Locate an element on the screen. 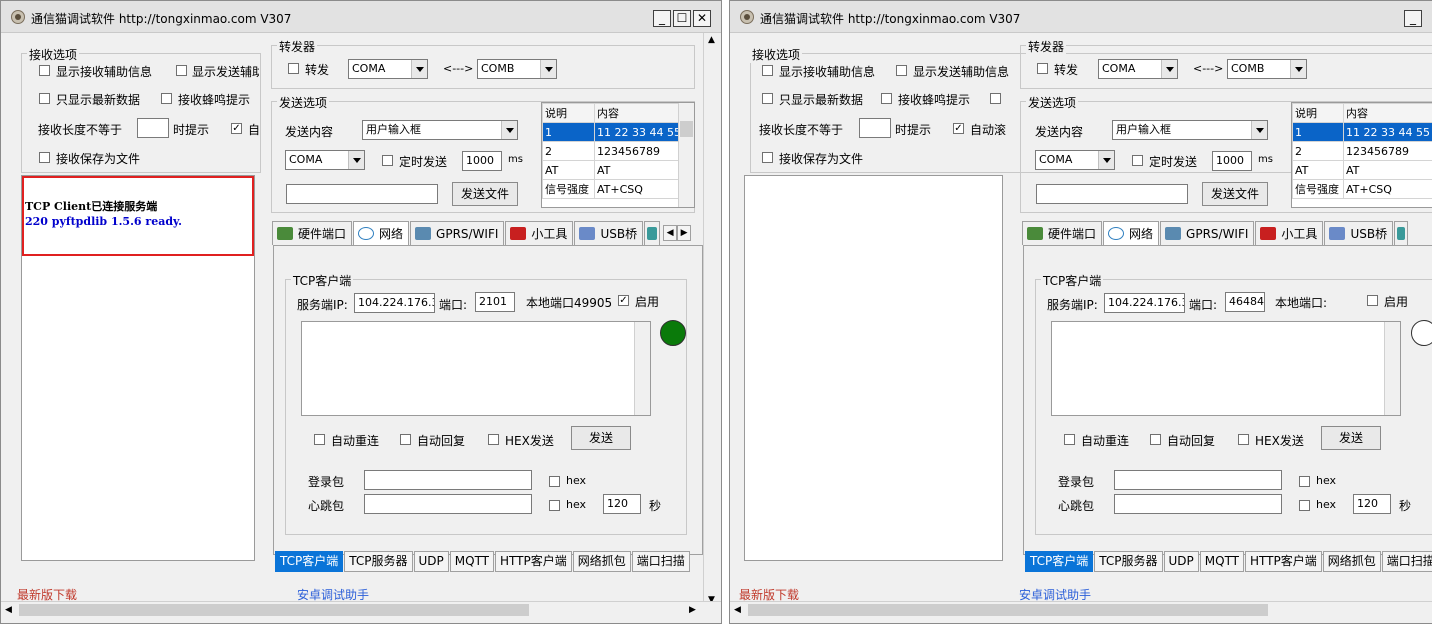 The image size is (1432, 624). port-input: 2101 is located at coordinates (495, 302).